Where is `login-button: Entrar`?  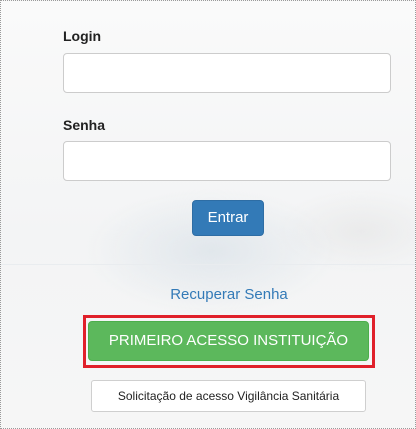 login-button: Entrar is located at coordinates (228, 218).